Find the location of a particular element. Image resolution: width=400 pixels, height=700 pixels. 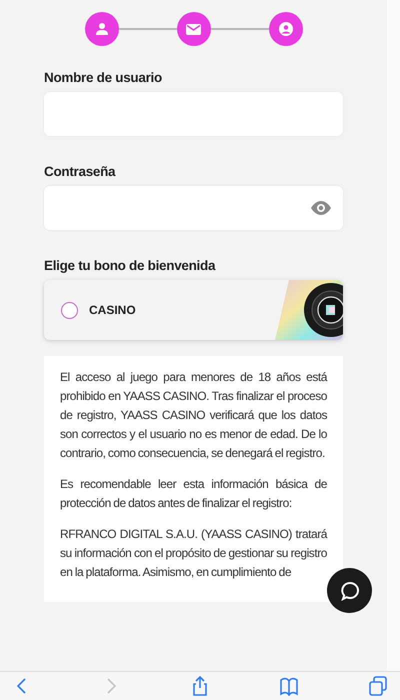

bookmarks-button is located at coordinates (289, 686).